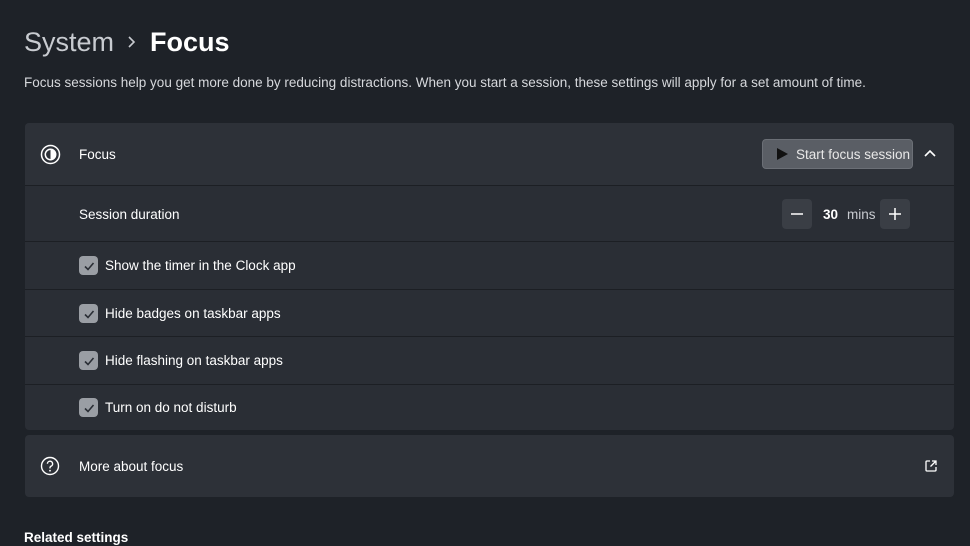  I want to click on option-row-clock-timer: Show the timer in the Clock app, so click(489, 265).